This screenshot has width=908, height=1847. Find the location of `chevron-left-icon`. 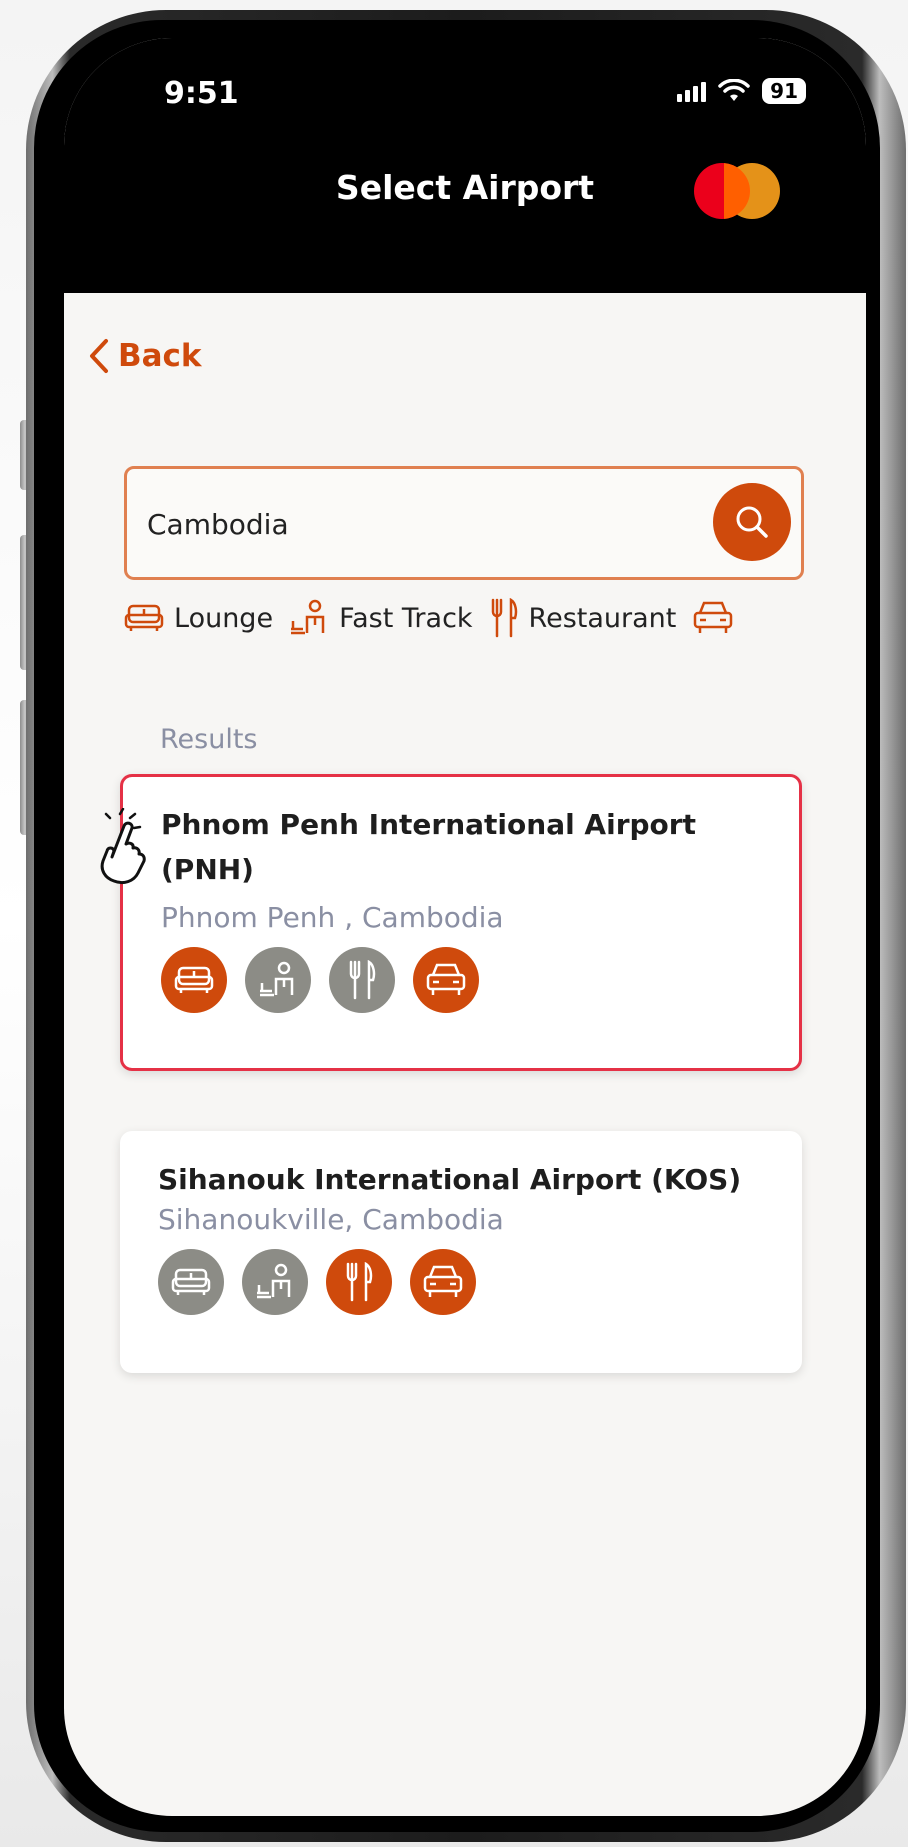

chevron-left-icon is located at coordinates (99, 356).